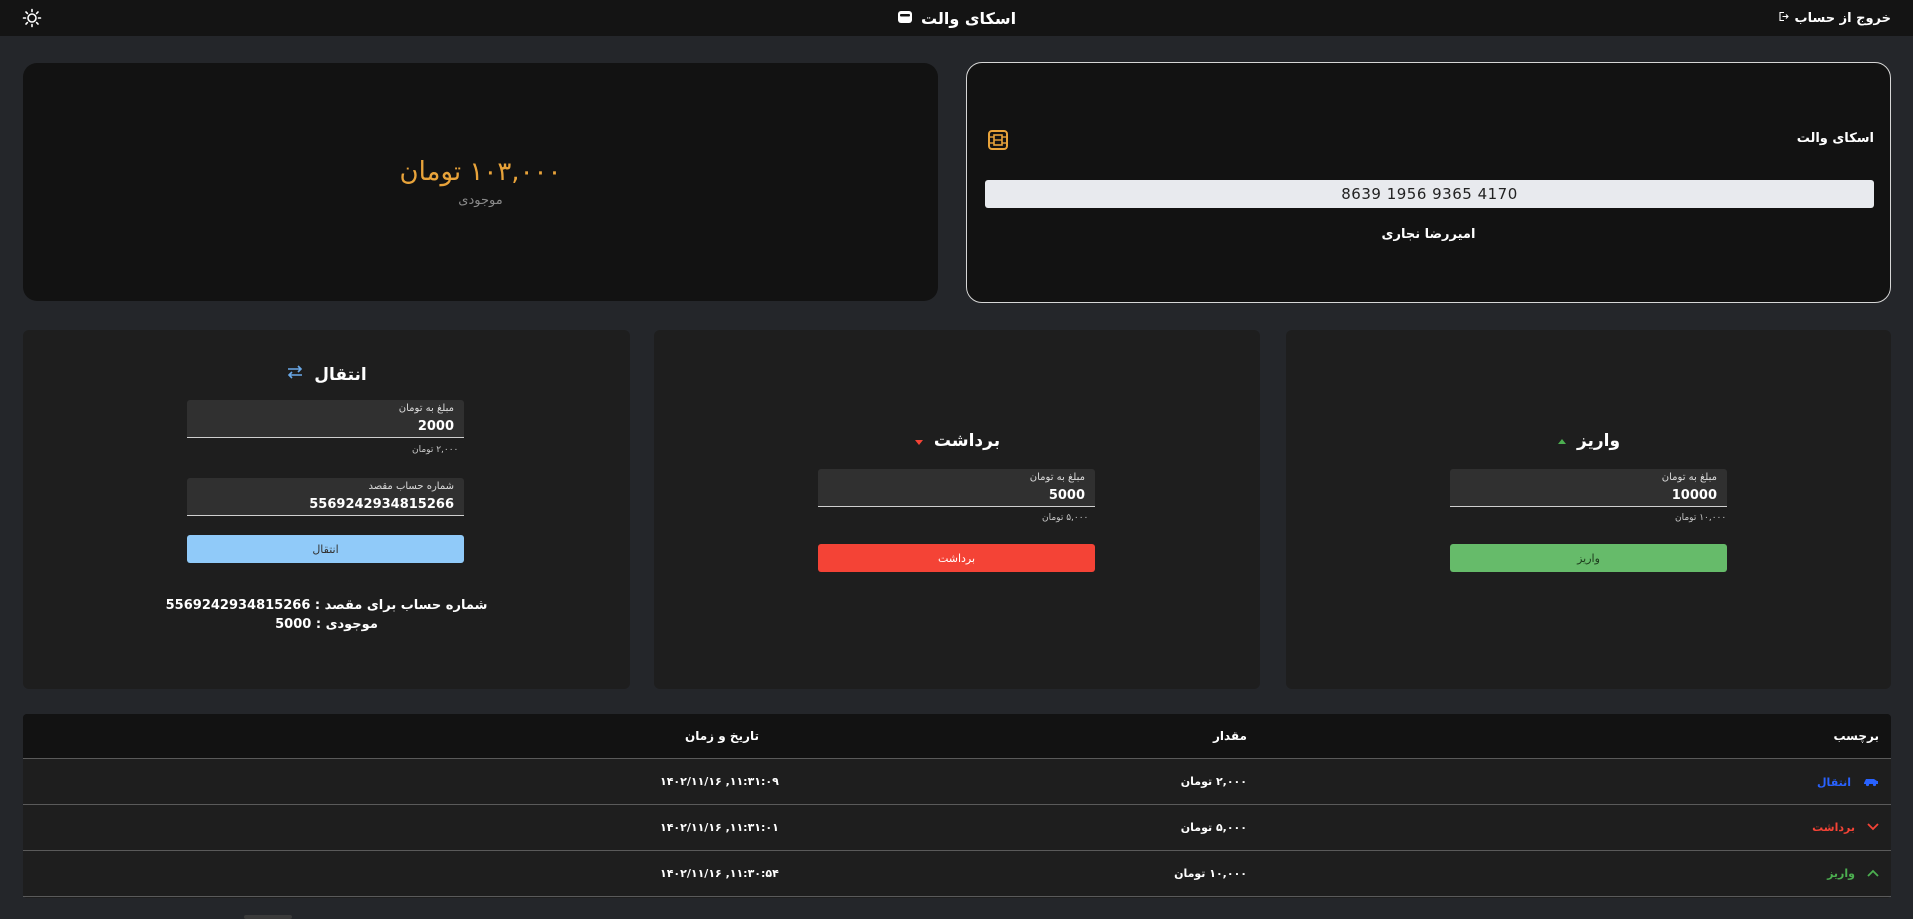 This screenshot has width=1913, height=919. Describe the element at coordinates (325, 504) in the screenshot. I see `destination-account-input` at that location.